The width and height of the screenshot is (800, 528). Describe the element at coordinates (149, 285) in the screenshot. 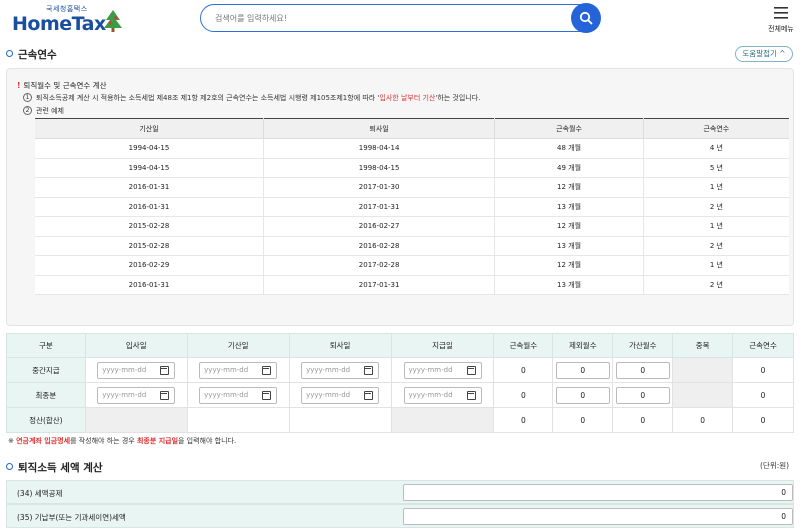

I see `table-cell: 2016-01-31` at that location.